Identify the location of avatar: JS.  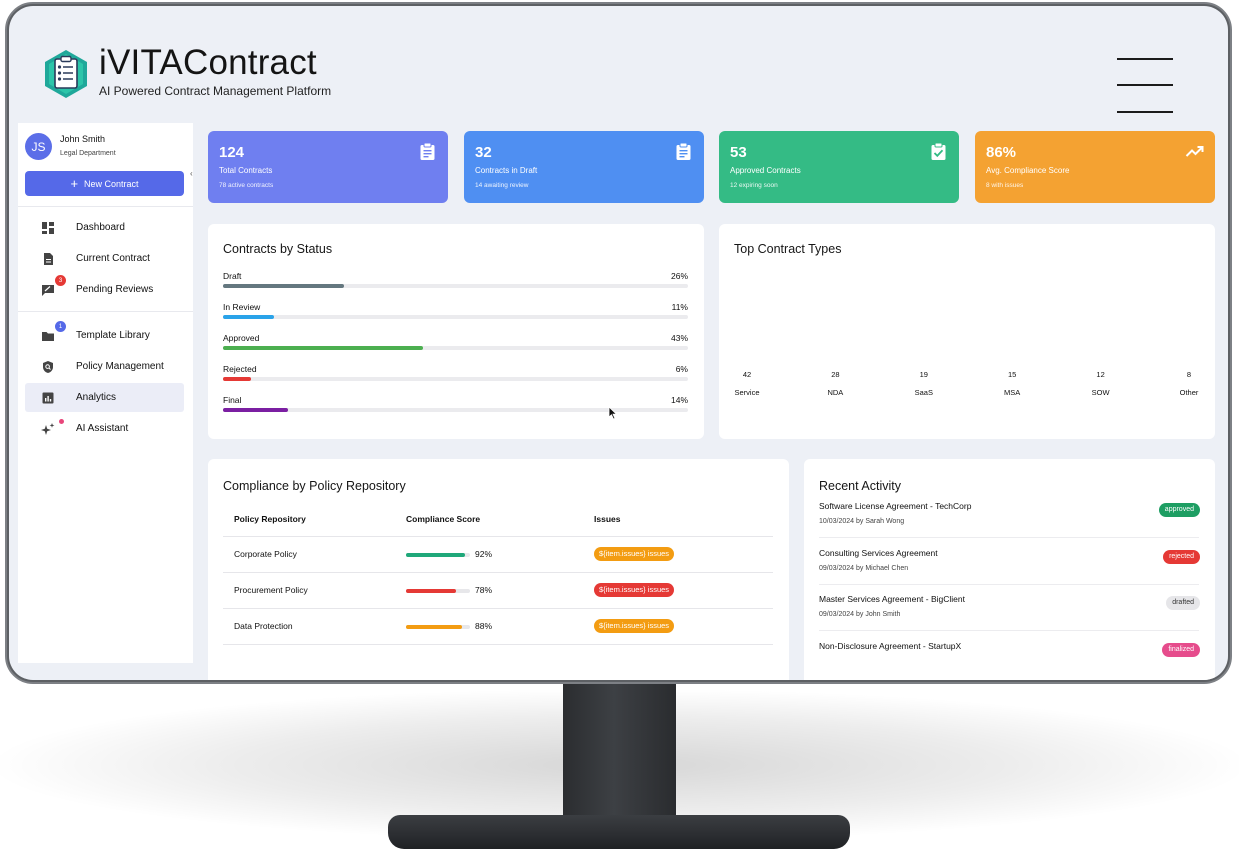
(38, 146).